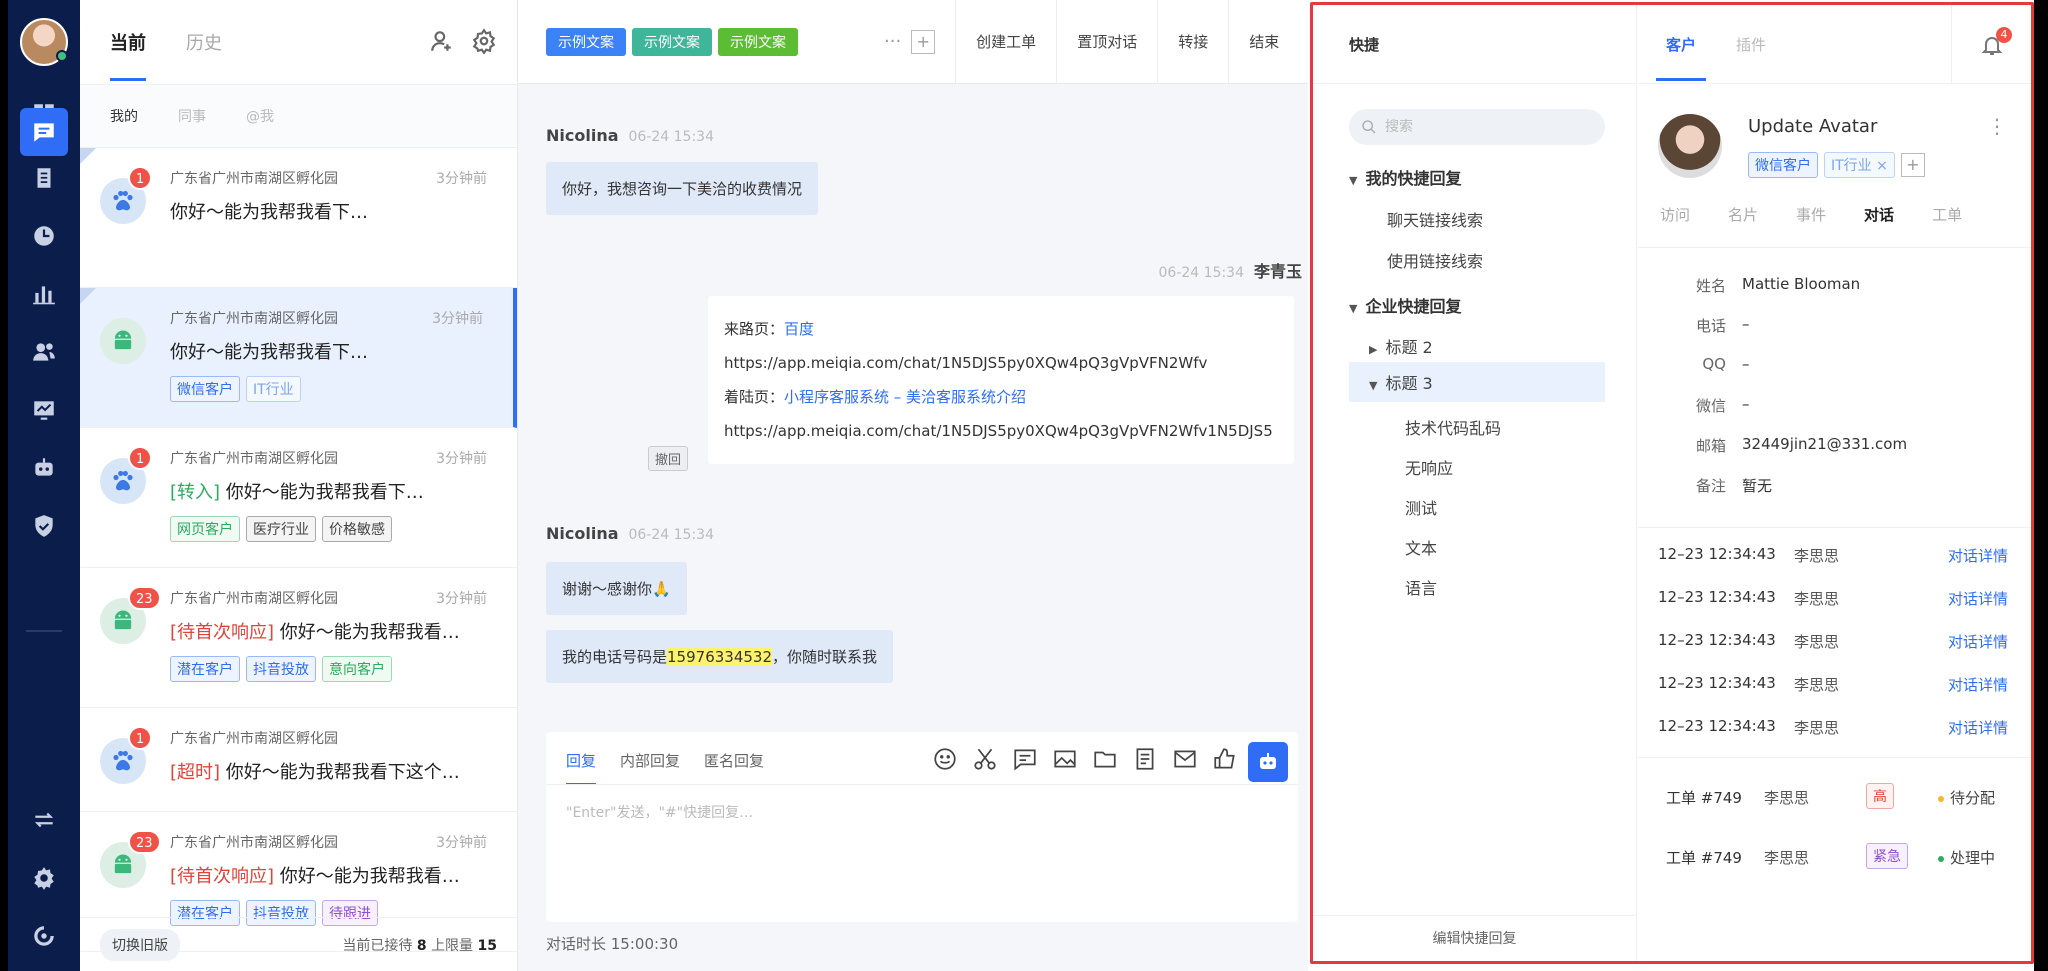  I want to click on info-value: Mattie Blooman, so click(1801, 284).